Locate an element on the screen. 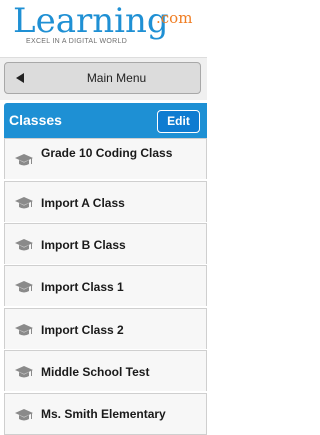  main-menu-button: Main Menu is located at coordinates (102, 78).